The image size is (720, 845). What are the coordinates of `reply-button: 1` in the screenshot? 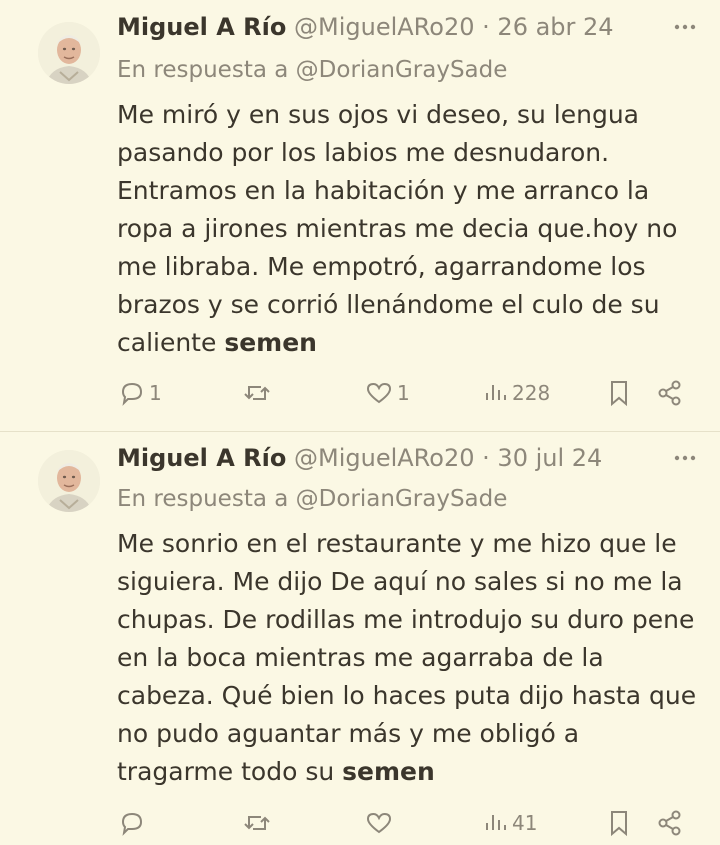 It's located at (140, 393).